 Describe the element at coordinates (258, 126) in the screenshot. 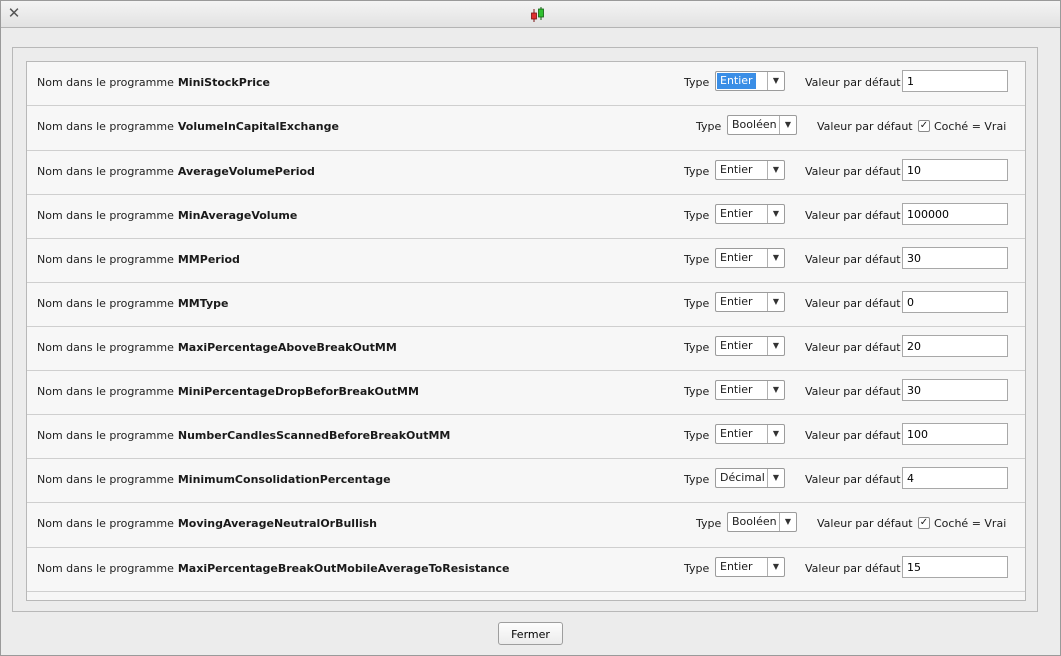

I see `parameter-name: VolumeInCapitalExchange` at that location.